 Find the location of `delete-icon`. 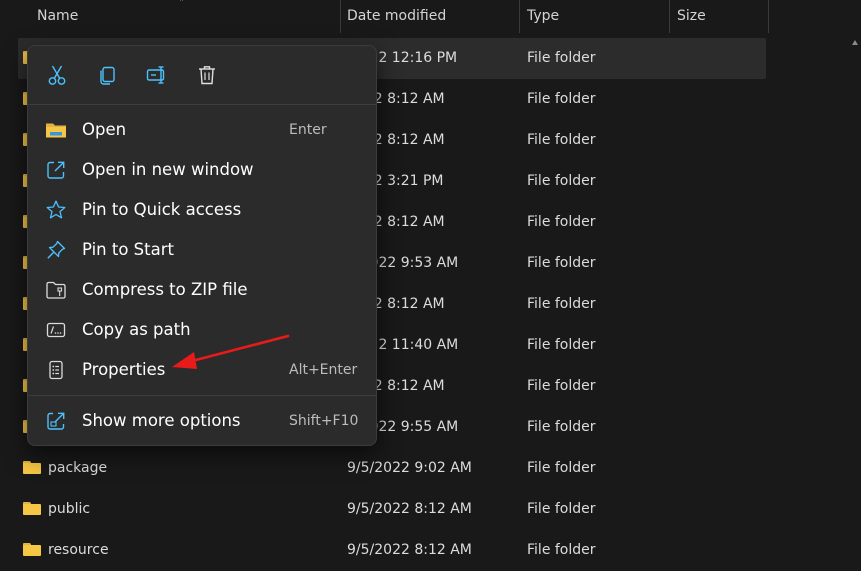

delete-icon is located at coordinates (207, 75).